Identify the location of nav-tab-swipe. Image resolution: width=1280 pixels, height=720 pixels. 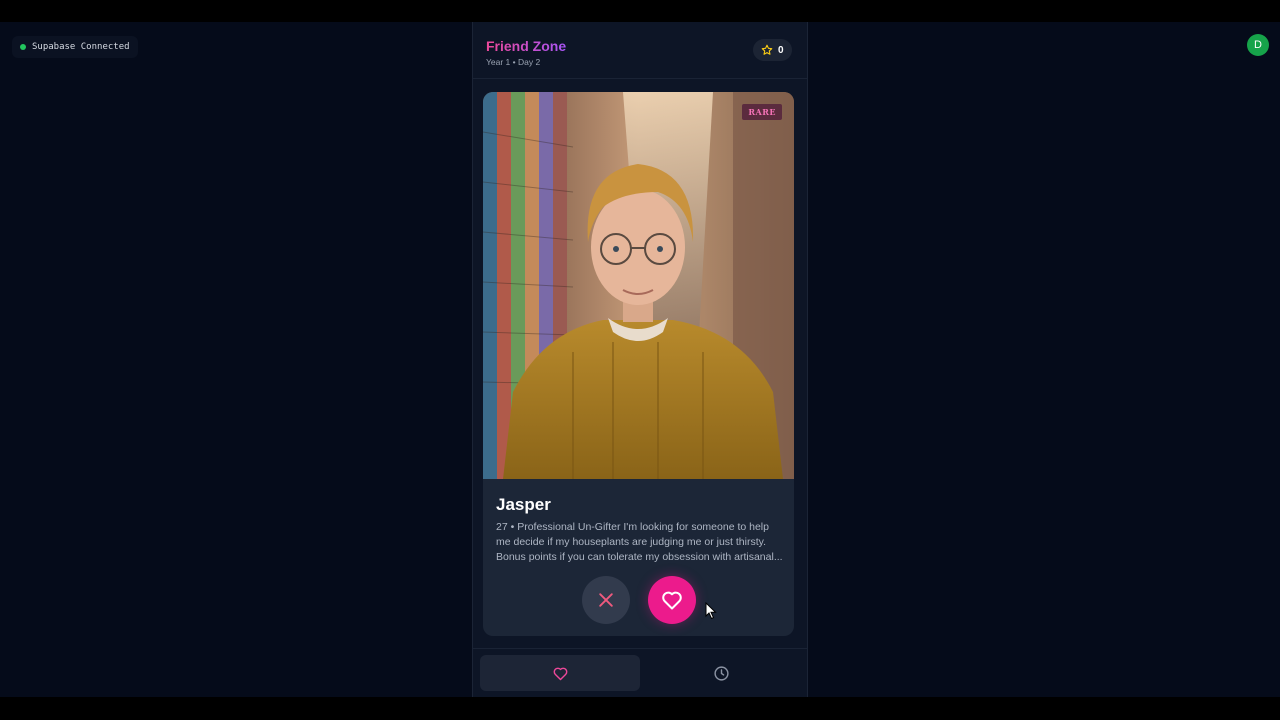
(560, 673).